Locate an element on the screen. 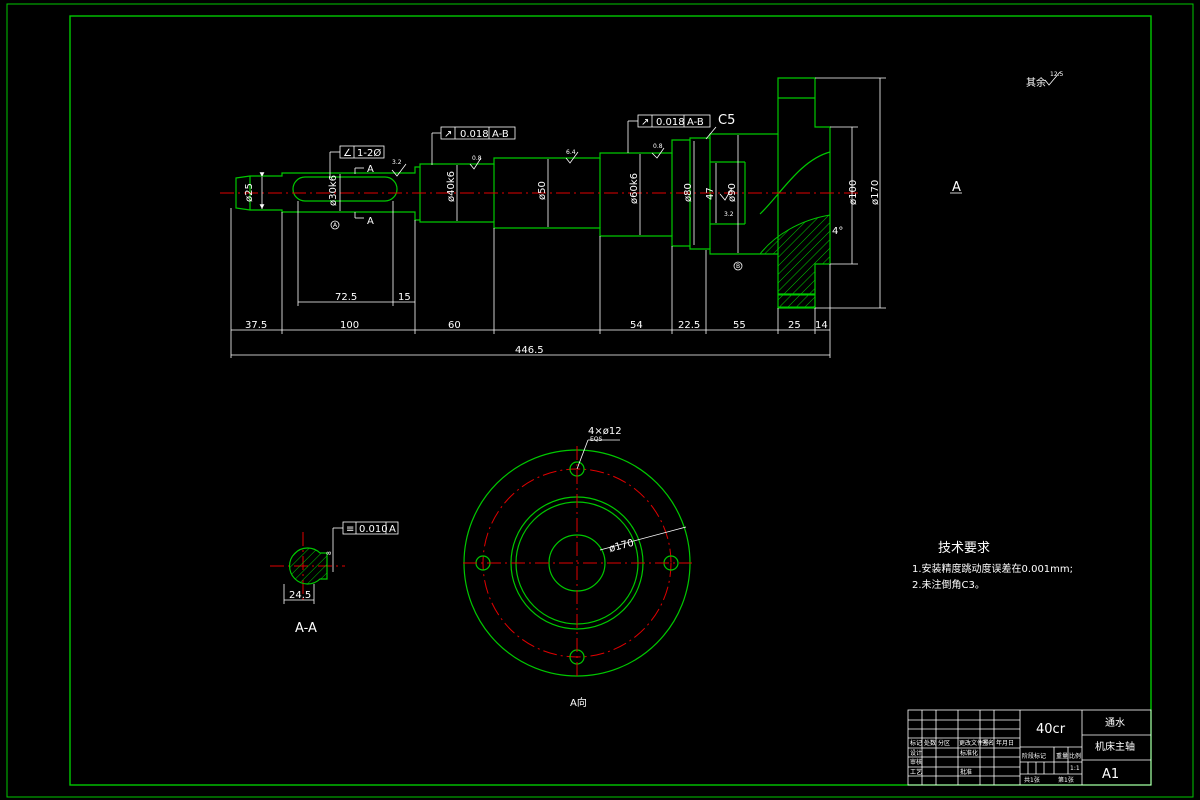 The width and height of the screenshot is (1200, 800). section-hatch is located at coordinates (794, 254).